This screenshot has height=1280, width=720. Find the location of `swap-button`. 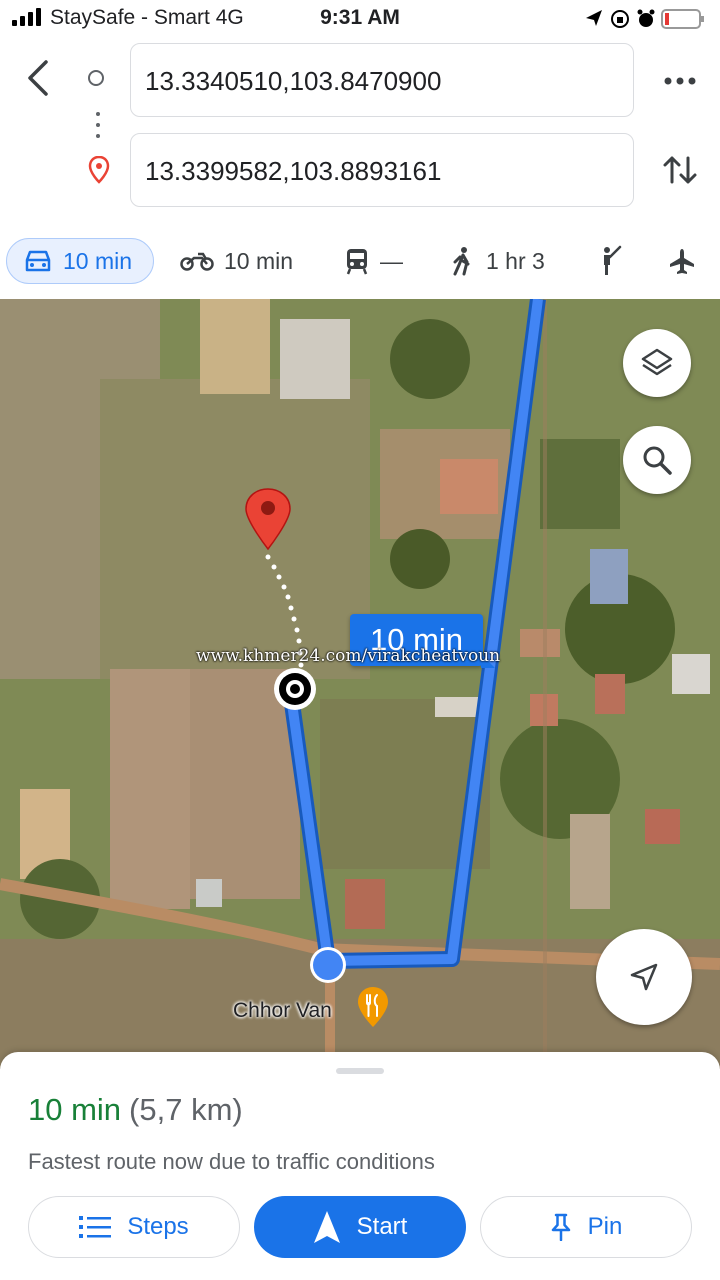

swap-button is located at coordinates (680, 170).